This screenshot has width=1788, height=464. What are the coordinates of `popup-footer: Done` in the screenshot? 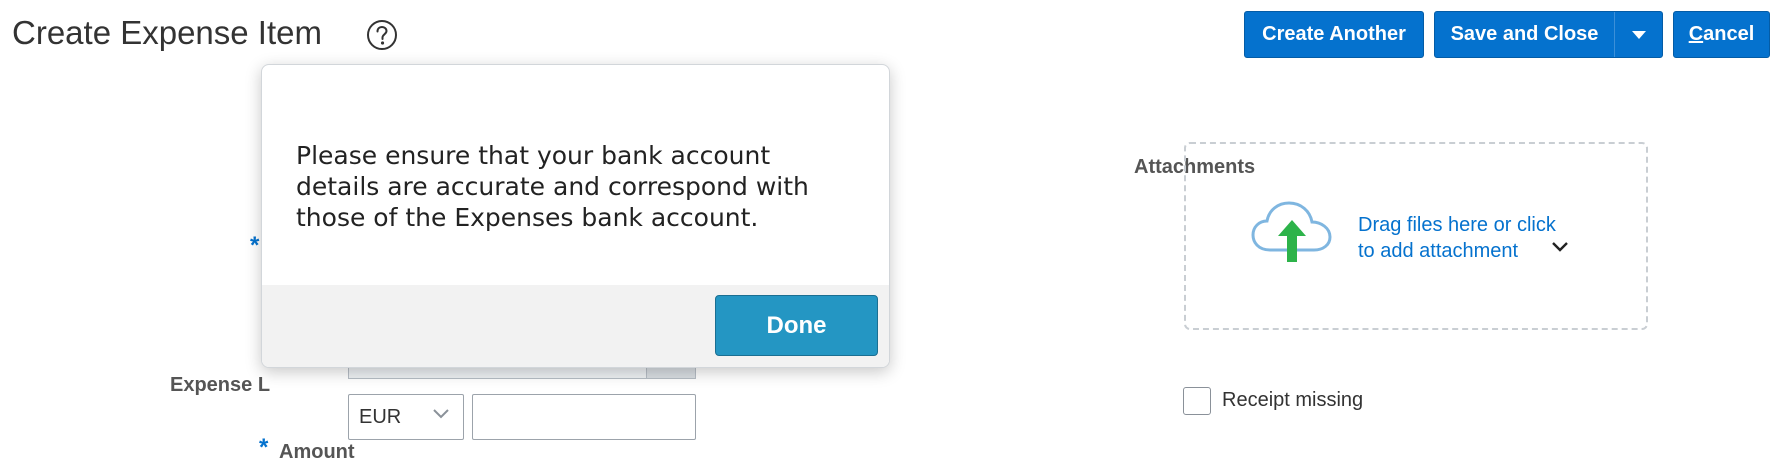 It's located at (575, 326).